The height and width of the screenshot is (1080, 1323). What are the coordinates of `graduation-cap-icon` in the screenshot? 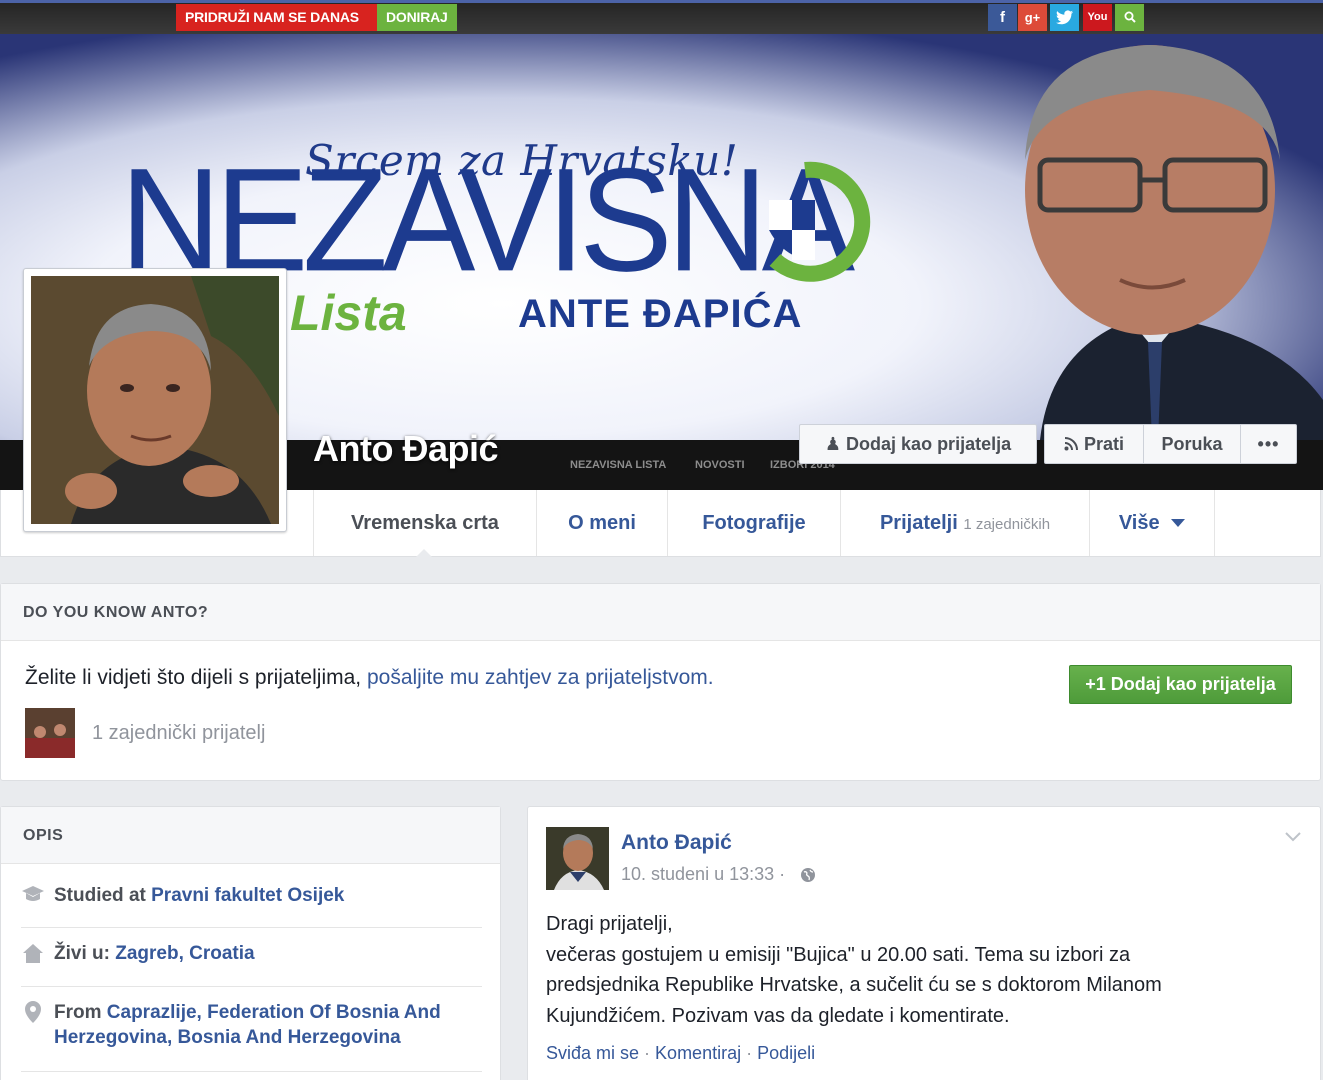 It's located at (33, 893).